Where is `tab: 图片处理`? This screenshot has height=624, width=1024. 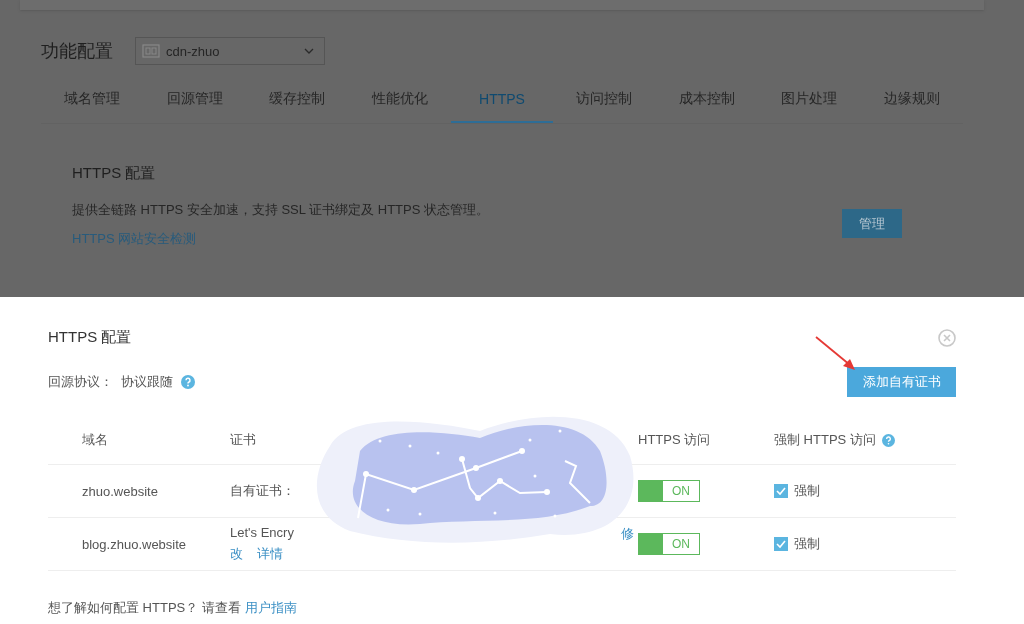
tab: 图片处理 is located at coordinates (809, 100).